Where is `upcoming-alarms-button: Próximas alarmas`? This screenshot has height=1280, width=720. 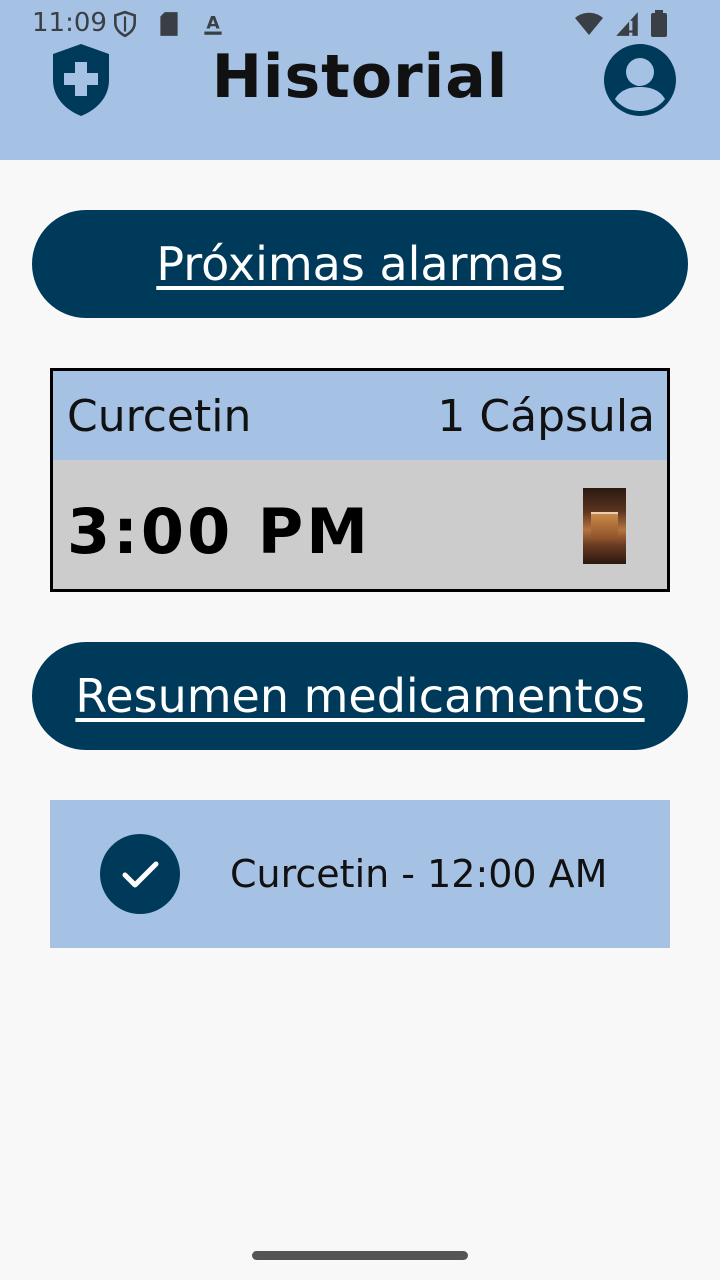
upcoming-alarms-button: Próximas alarmas is located at coordinates (360, 264).